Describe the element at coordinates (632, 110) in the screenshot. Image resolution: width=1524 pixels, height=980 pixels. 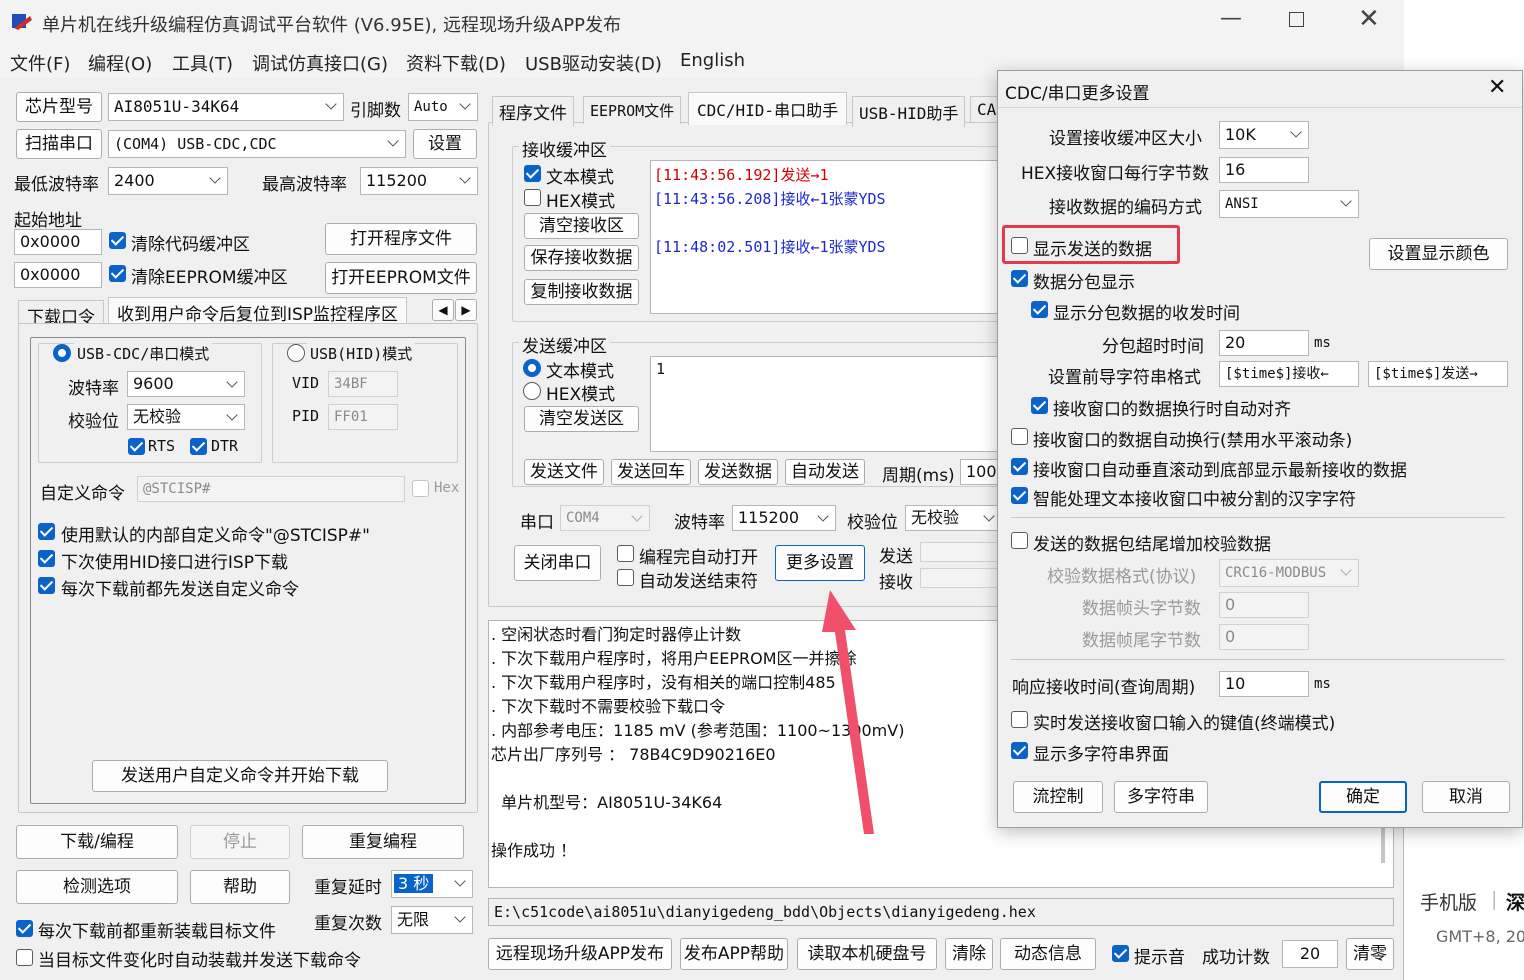
I see `tab-eeprom-file: EEPROM文件` at that location.